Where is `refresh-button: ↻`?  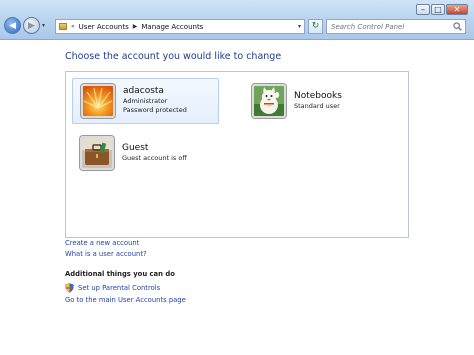 refresh-button: ↻ is located at coordinates (315, 26).